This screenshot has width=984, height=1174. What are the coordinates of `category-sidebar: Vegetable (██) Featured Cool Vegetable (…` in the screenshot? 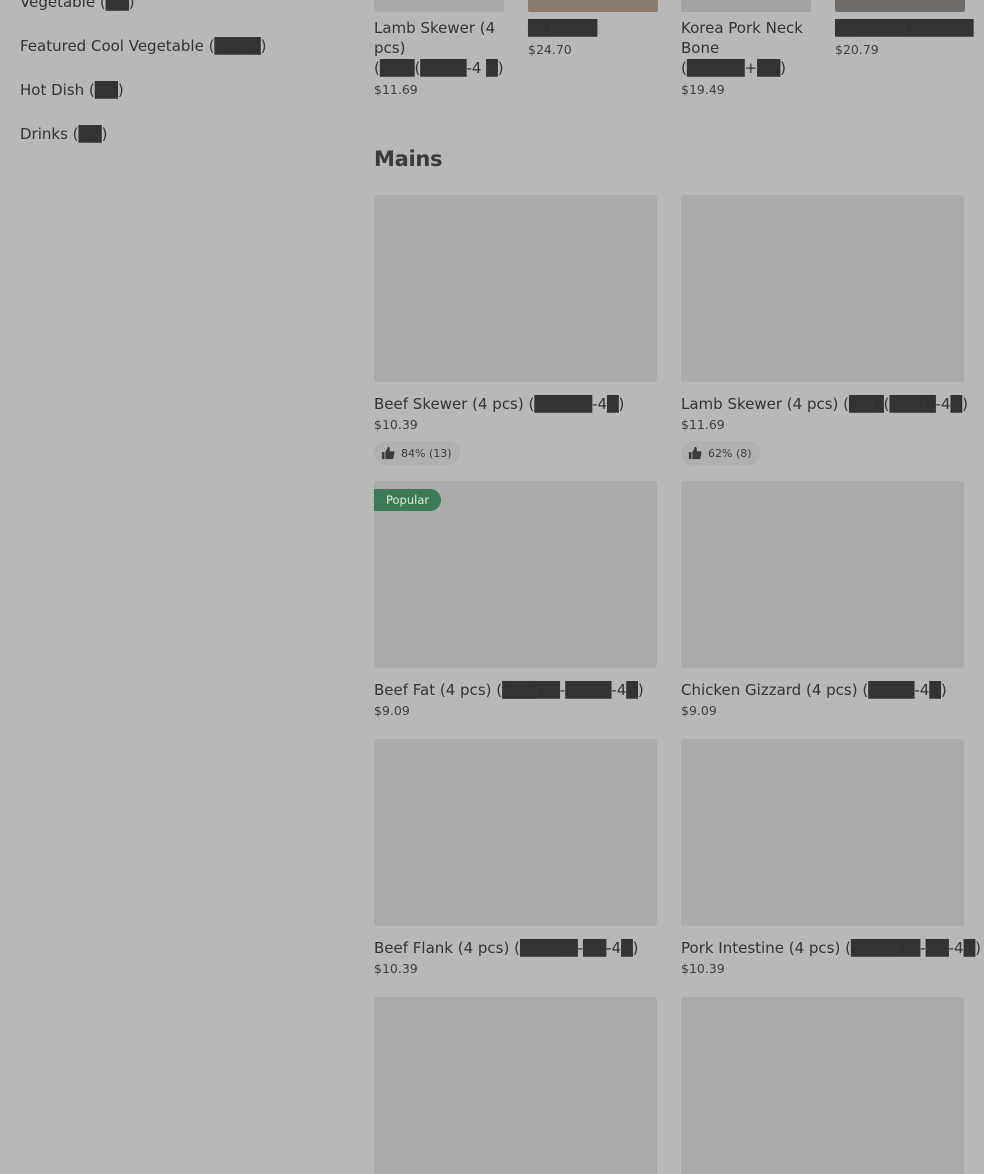 It's located at (180, 78).